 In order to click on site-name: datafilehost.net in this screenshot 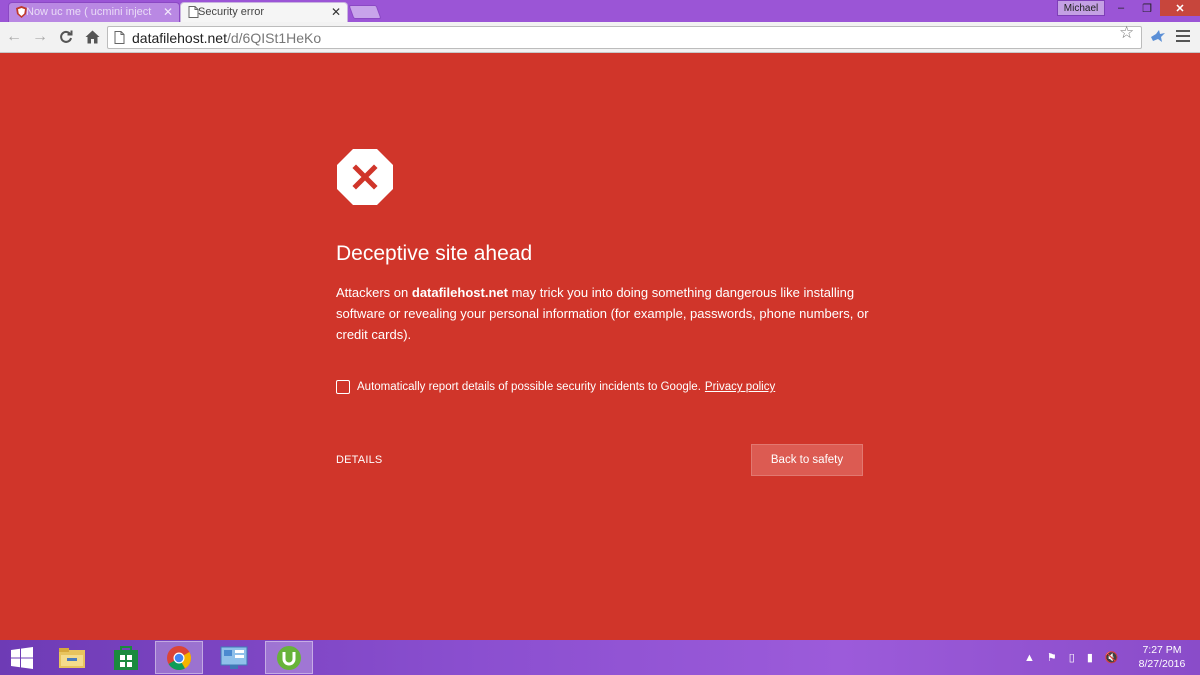, I will do `click(459, 292)`.